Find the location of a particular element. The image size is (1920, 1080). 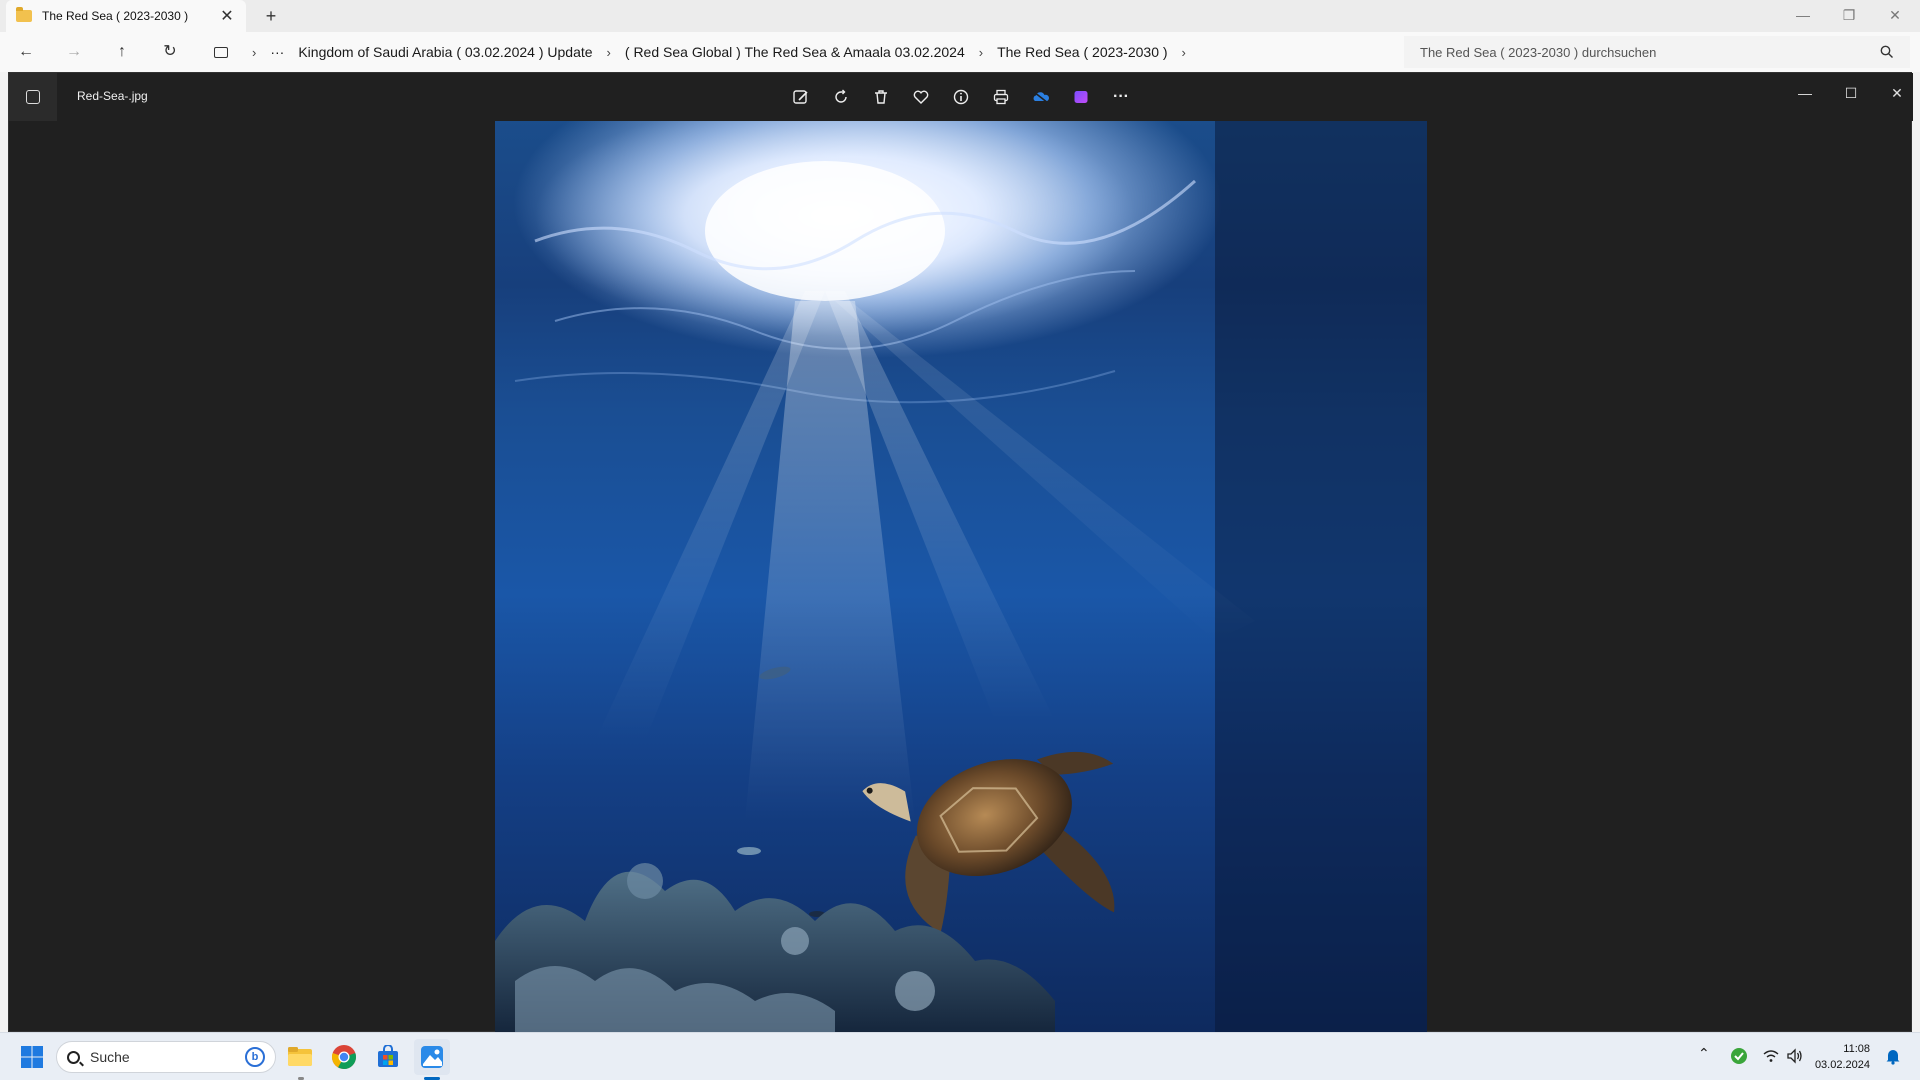

refresh-button: ↻ is located at coordinates (170, 52).